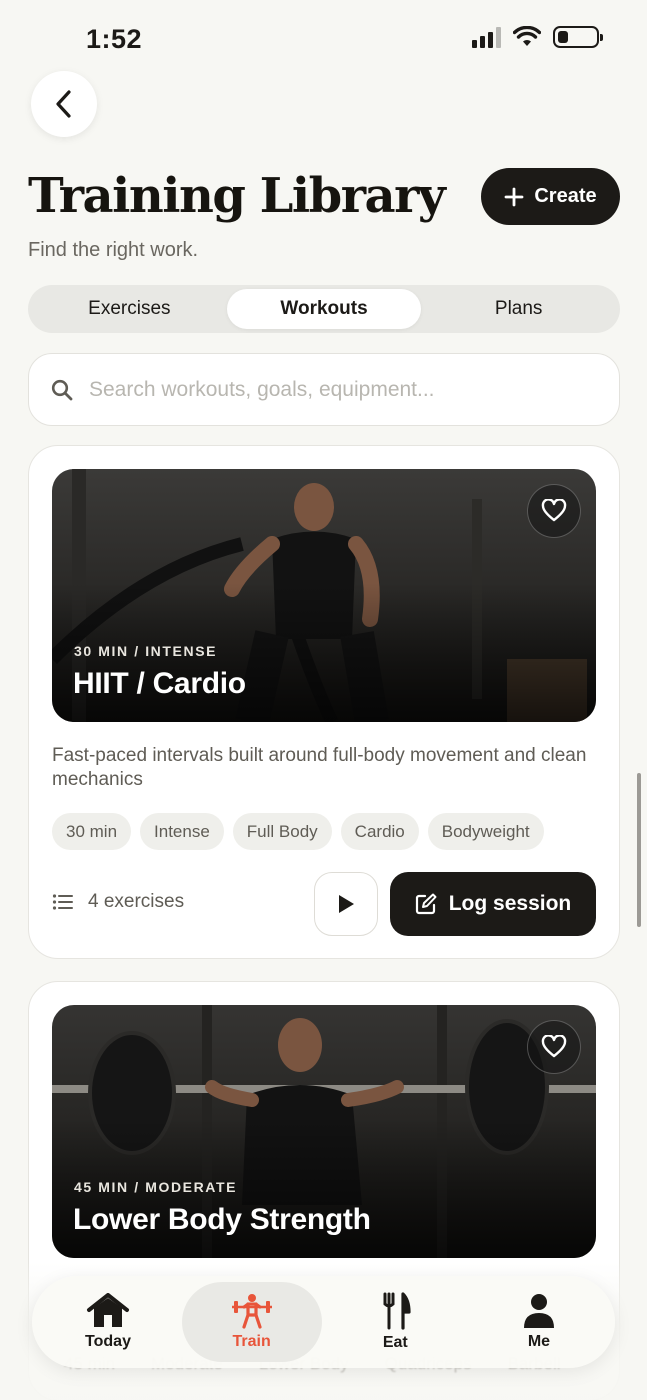 This screenshot has width=647, height=1400. Describe the element at coordinates (323, 39) in the screenshot. I see `status-bar: 1:52` at that location.